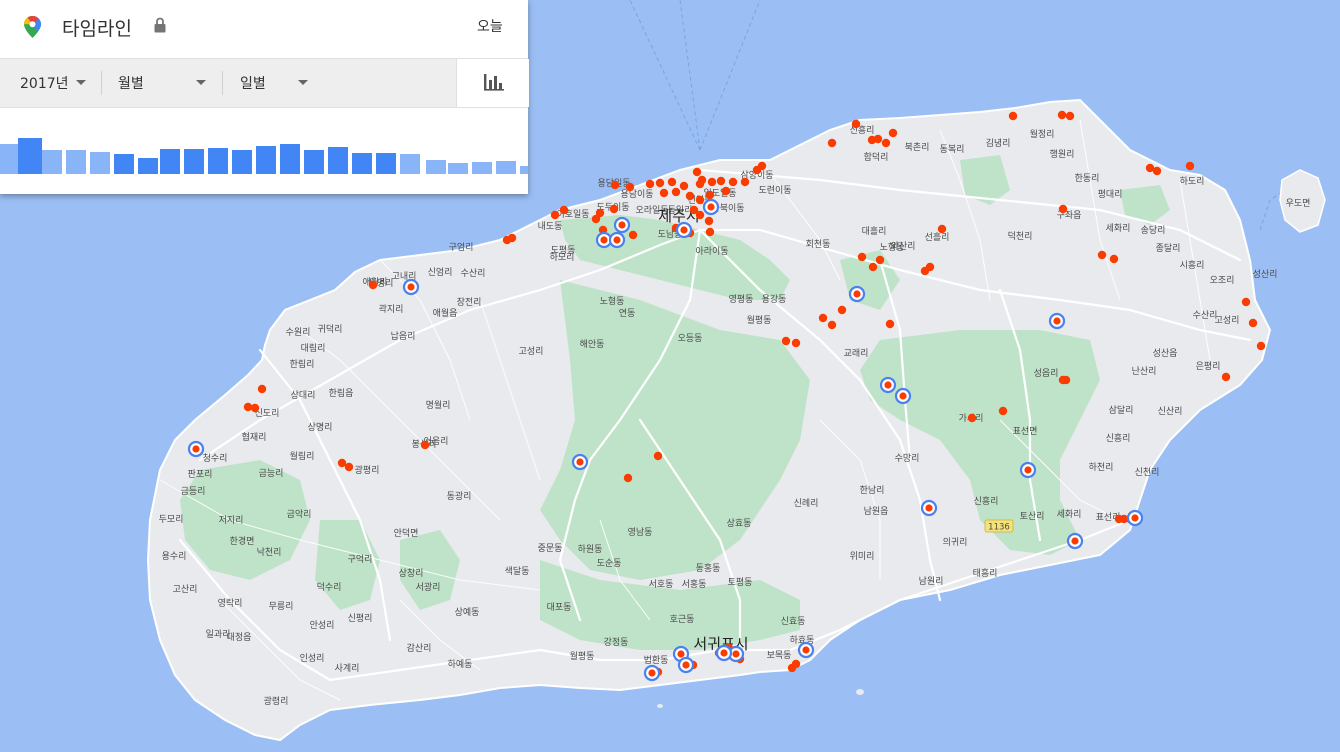 The image size is (1340, 752). What do you see at coordinates (1144, 371) in the screenshot?
I see `place-label: 난산리` at bounding box center [1144, 371].